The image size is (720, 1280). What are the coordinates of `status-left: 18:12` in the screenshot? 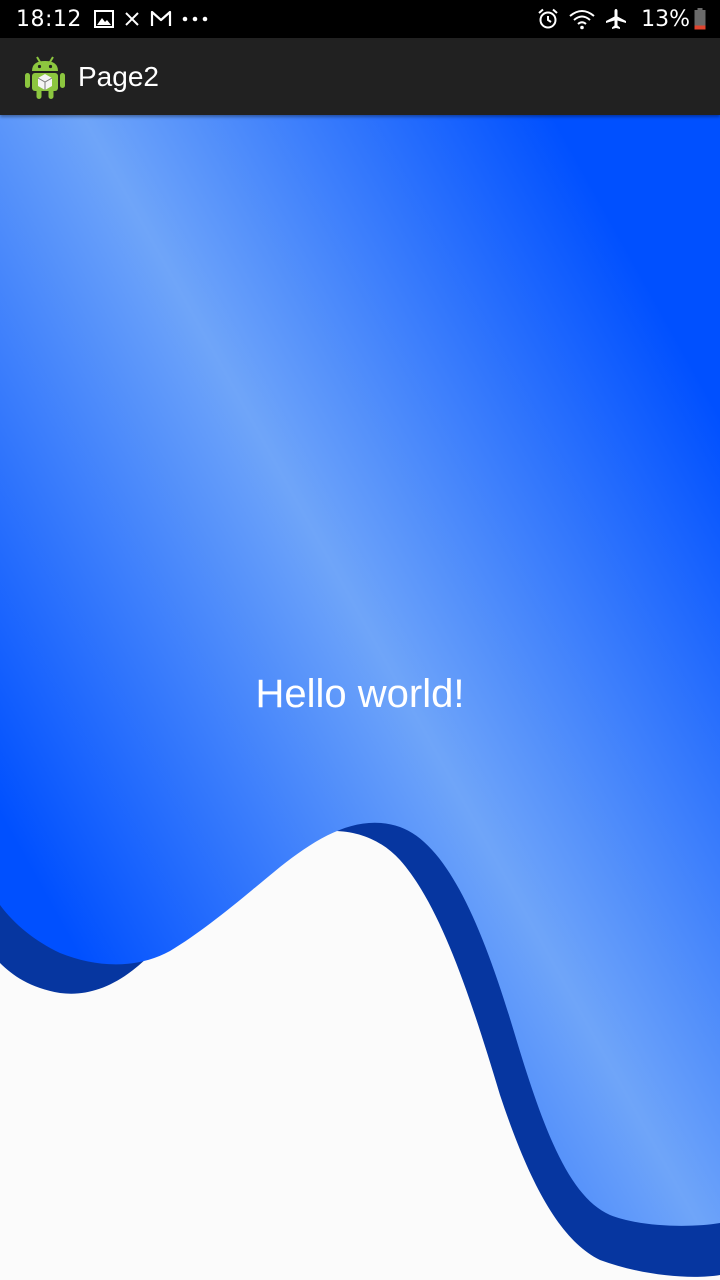 It's located at (117, 19).